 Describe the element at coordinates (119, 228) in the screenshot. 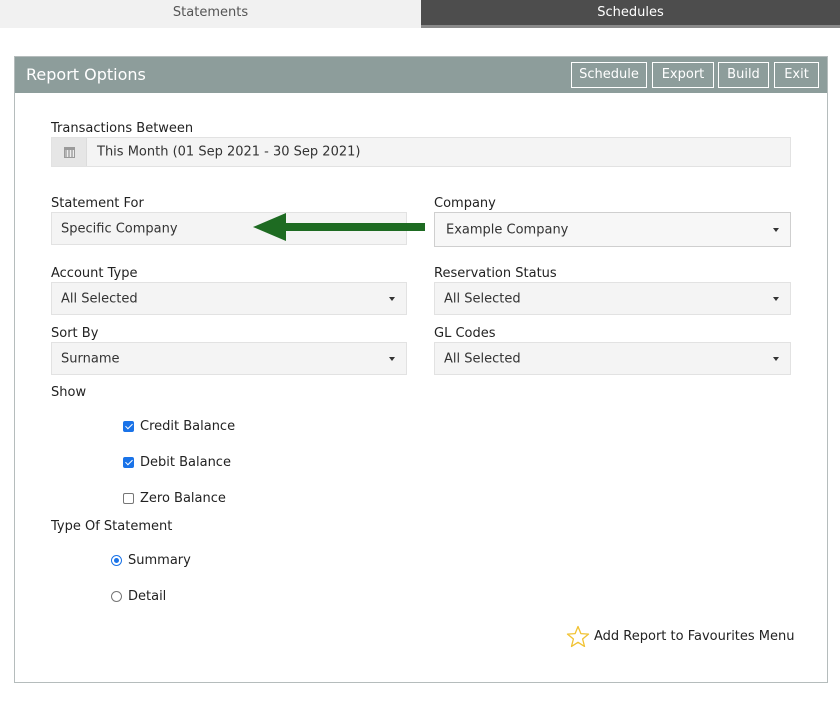

I see `statement-for-value: Specific Company` at that location.